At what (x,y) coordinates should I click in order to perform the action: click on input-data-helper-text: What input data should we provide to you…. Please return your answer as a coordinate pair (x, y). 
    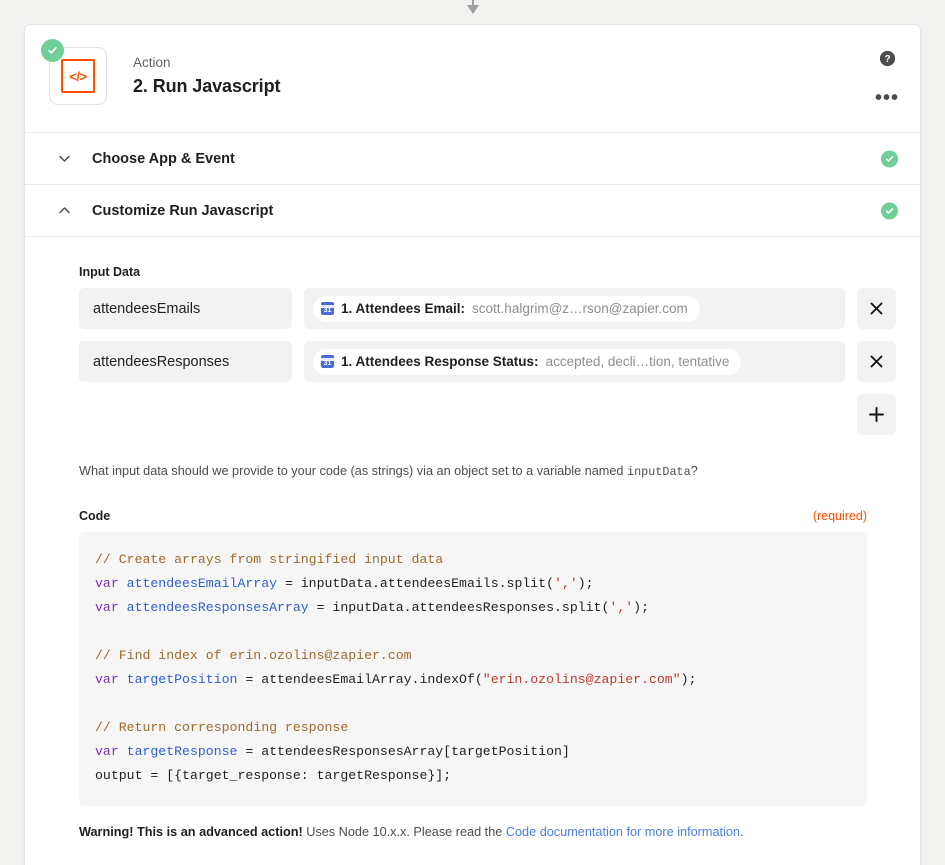
    Looking at the image, I should click on (487, 472).